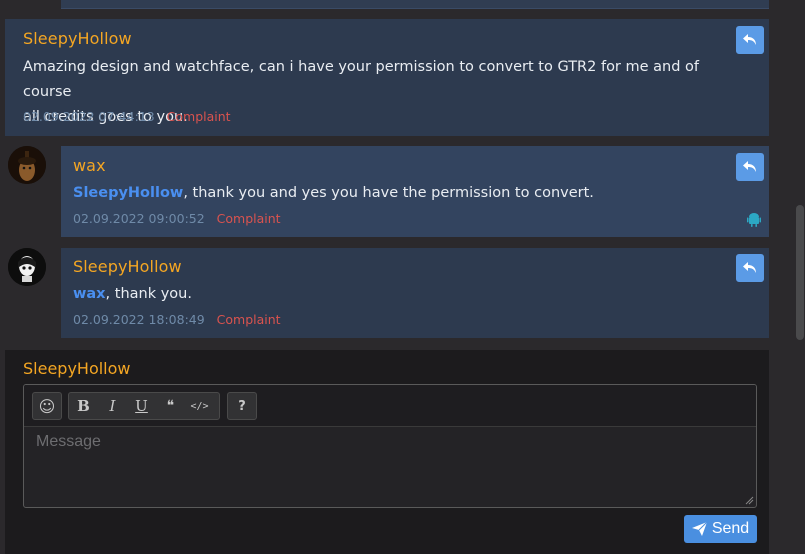  What do you see at coordinates (139, 319) in the screenshot?
I see `comment-timestamp: 02.09.2022 18:08:49` at bounding box center [139, 319].